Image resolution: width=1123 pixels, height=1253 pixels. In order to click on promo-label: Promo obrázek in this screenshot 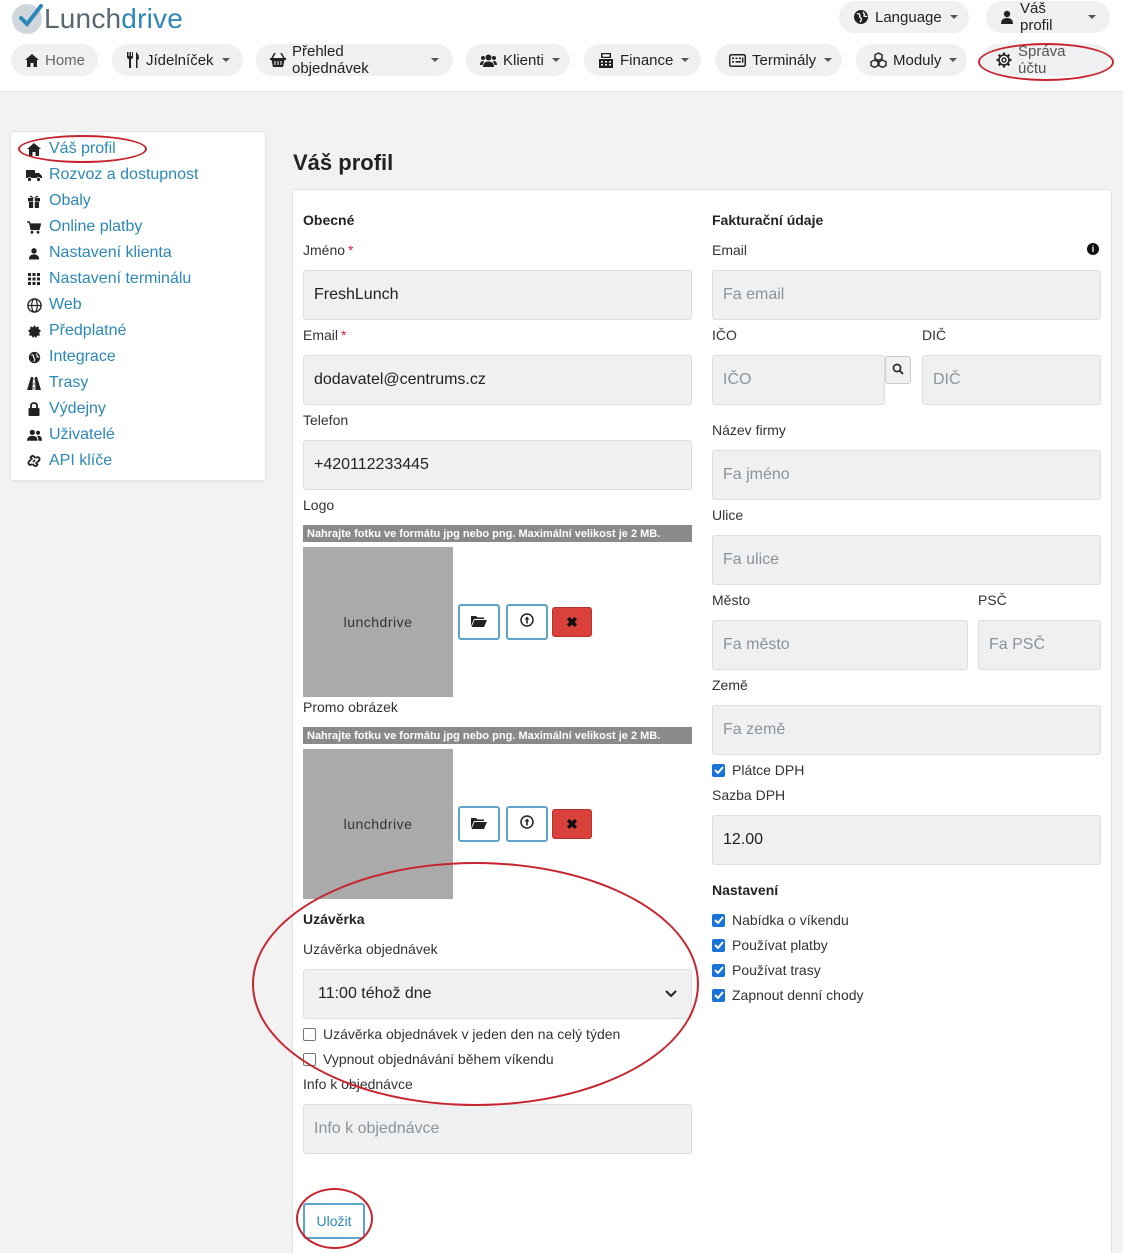, I will do `click(350, 707)`.